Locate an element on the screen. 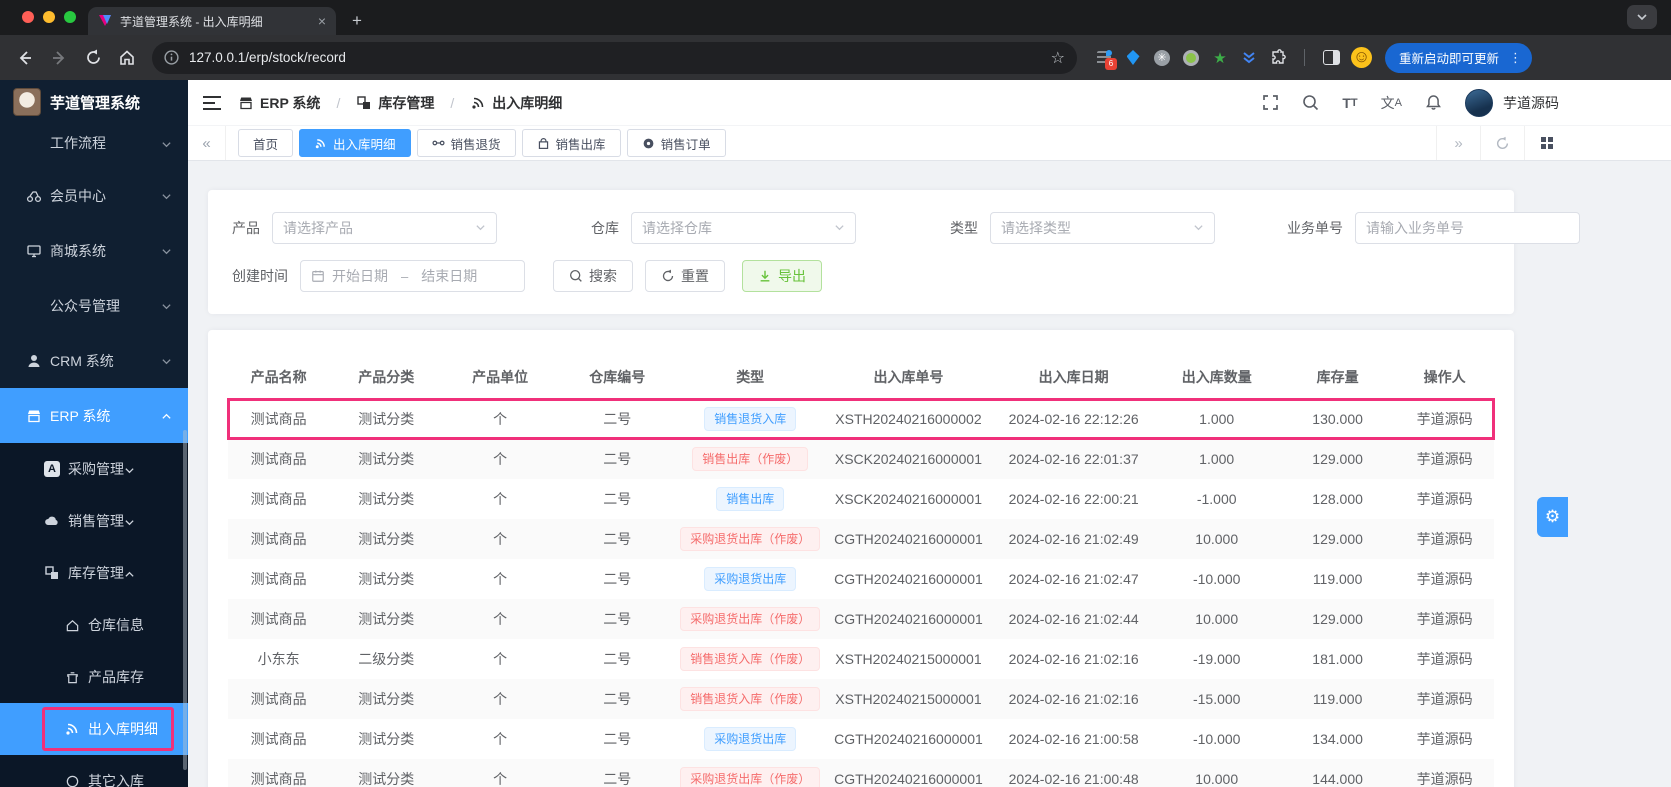 The width and height of the screenshot is (1671, 787). date-range-picker: 开始日期 – 结束日期 is located at coordinates (412, 276).